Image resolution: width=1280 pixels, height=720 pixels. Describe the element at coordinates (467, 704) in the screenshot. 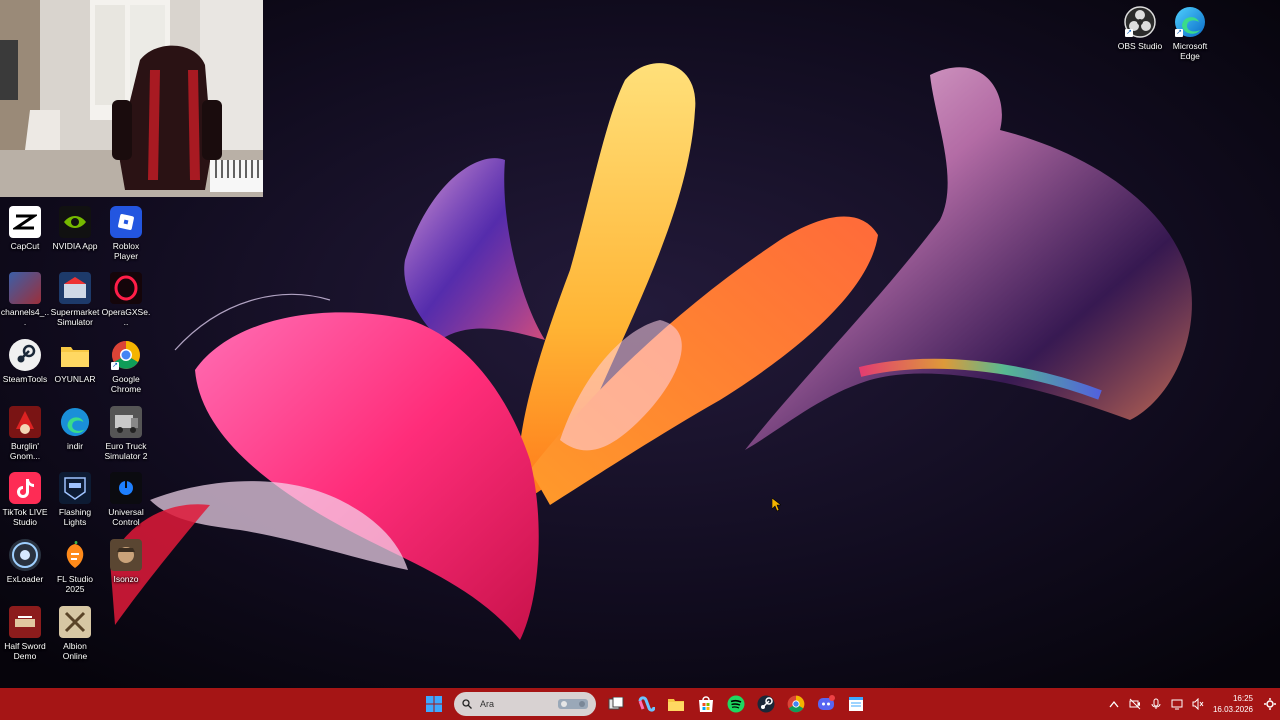

I see `search-icon` at that location.